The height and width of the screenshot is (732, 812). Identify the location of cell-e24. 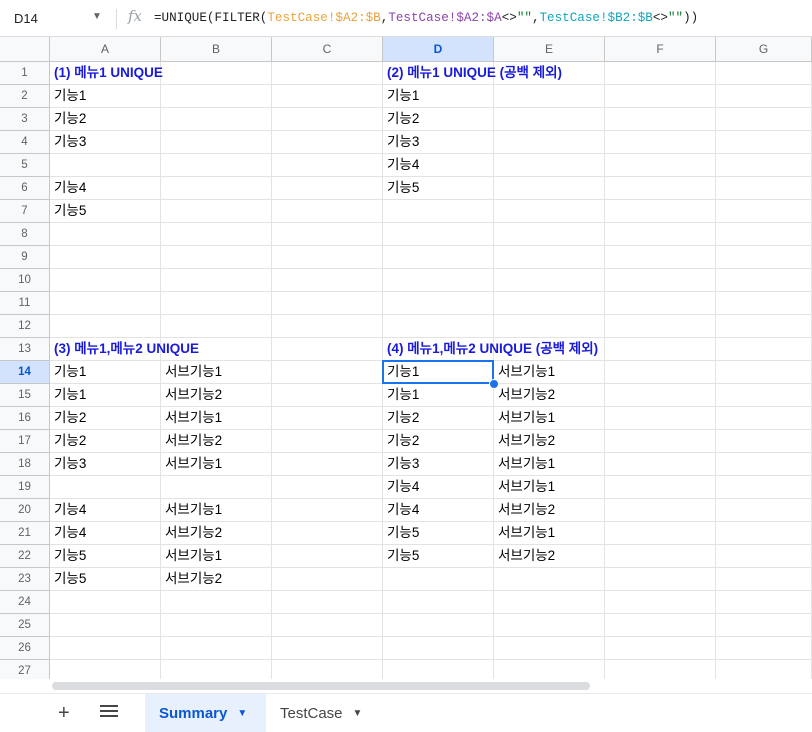
(549, 602).